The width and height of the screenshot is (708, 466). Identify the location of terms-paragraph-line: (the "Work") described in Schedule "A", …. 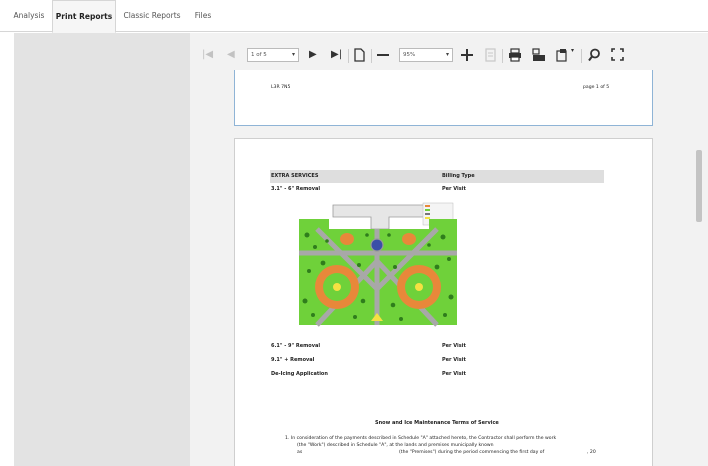
(395, 445).